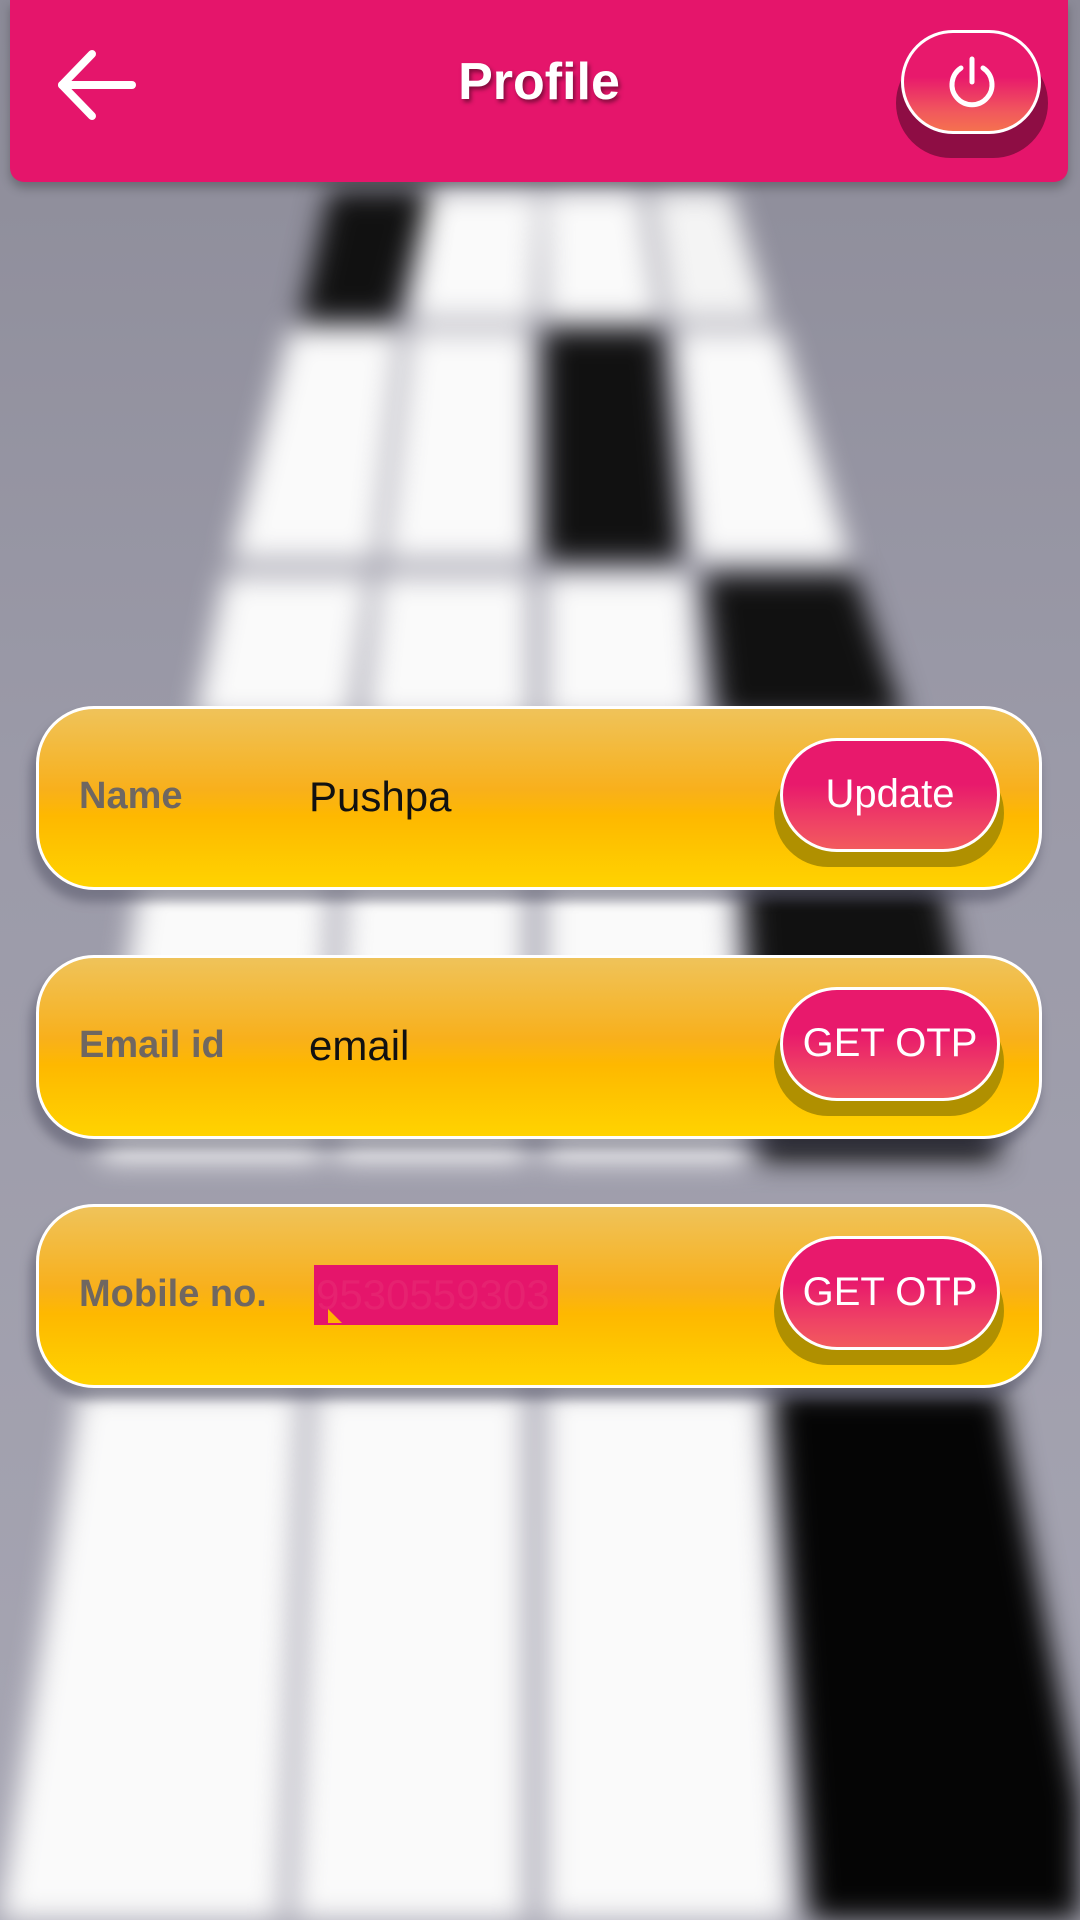  Describe the element at coordinates (335, 1316) in the screenshot. I see `redaction-corner` at that location.